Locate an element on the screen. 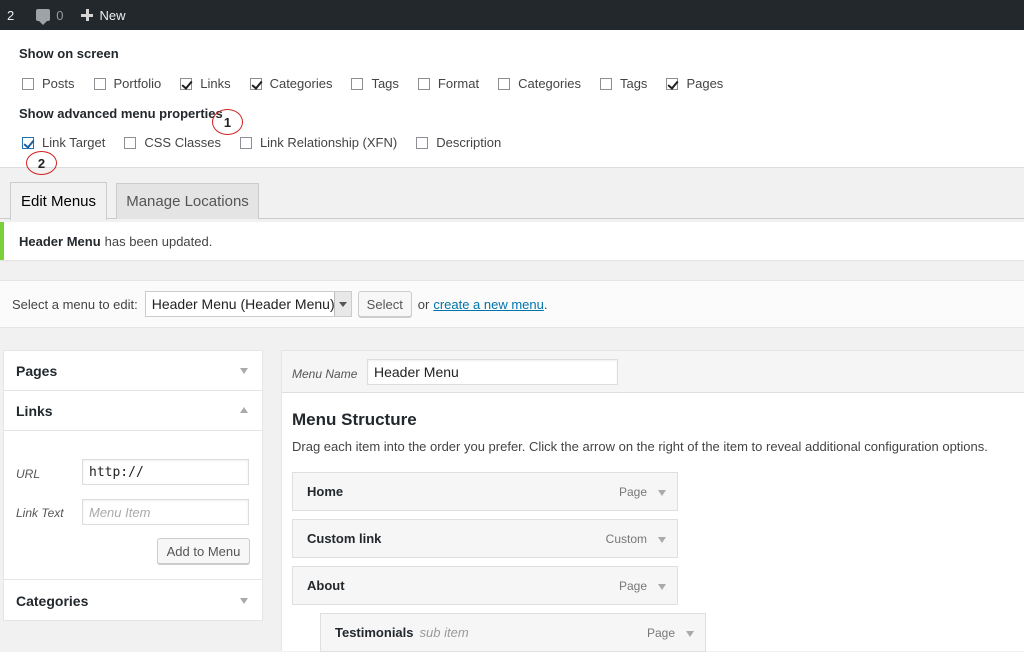 This screenshot has width=1024, height=652. checkbox-portfolio: Portfolio is located at coordinates (127, 83).